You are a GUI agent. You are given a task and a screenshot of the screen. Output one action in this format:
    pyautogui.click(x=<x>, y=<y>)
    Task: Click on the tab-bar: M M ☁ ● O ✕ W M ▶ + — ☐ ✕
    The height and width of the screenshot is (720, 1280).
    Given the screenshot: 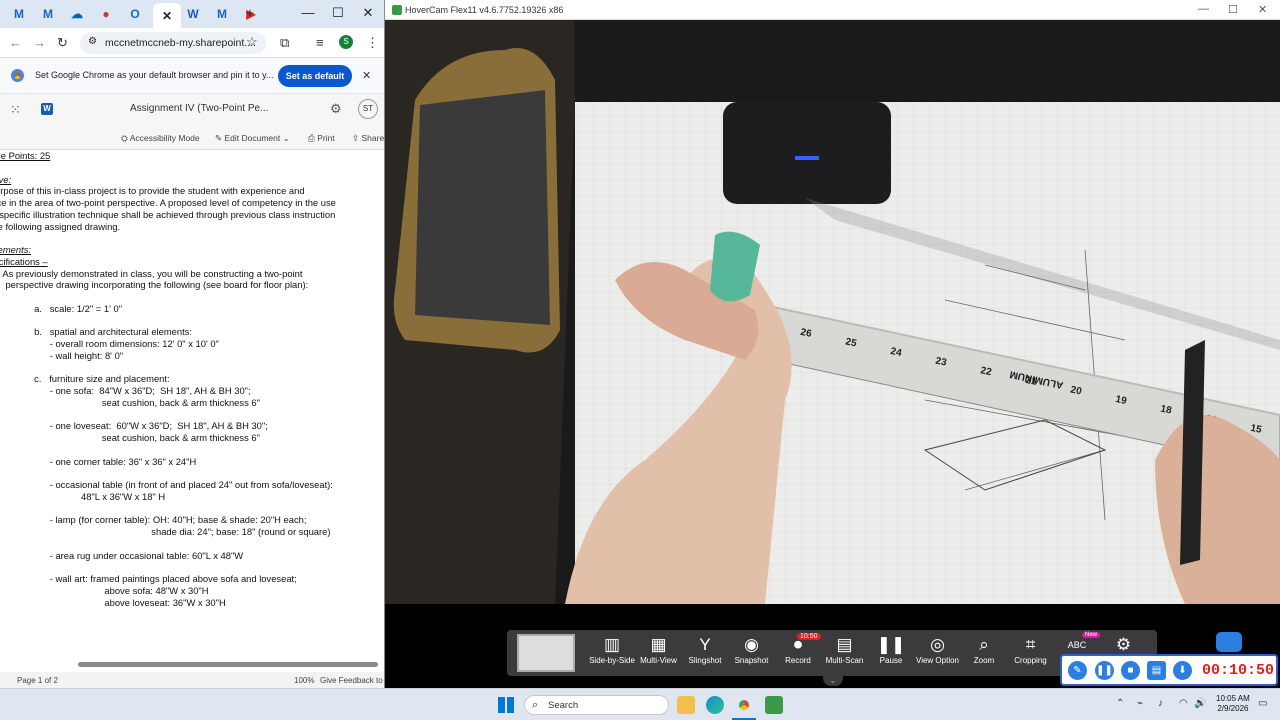 What is the action you would take?
    pyautogui.click(x=192, y=14)
    